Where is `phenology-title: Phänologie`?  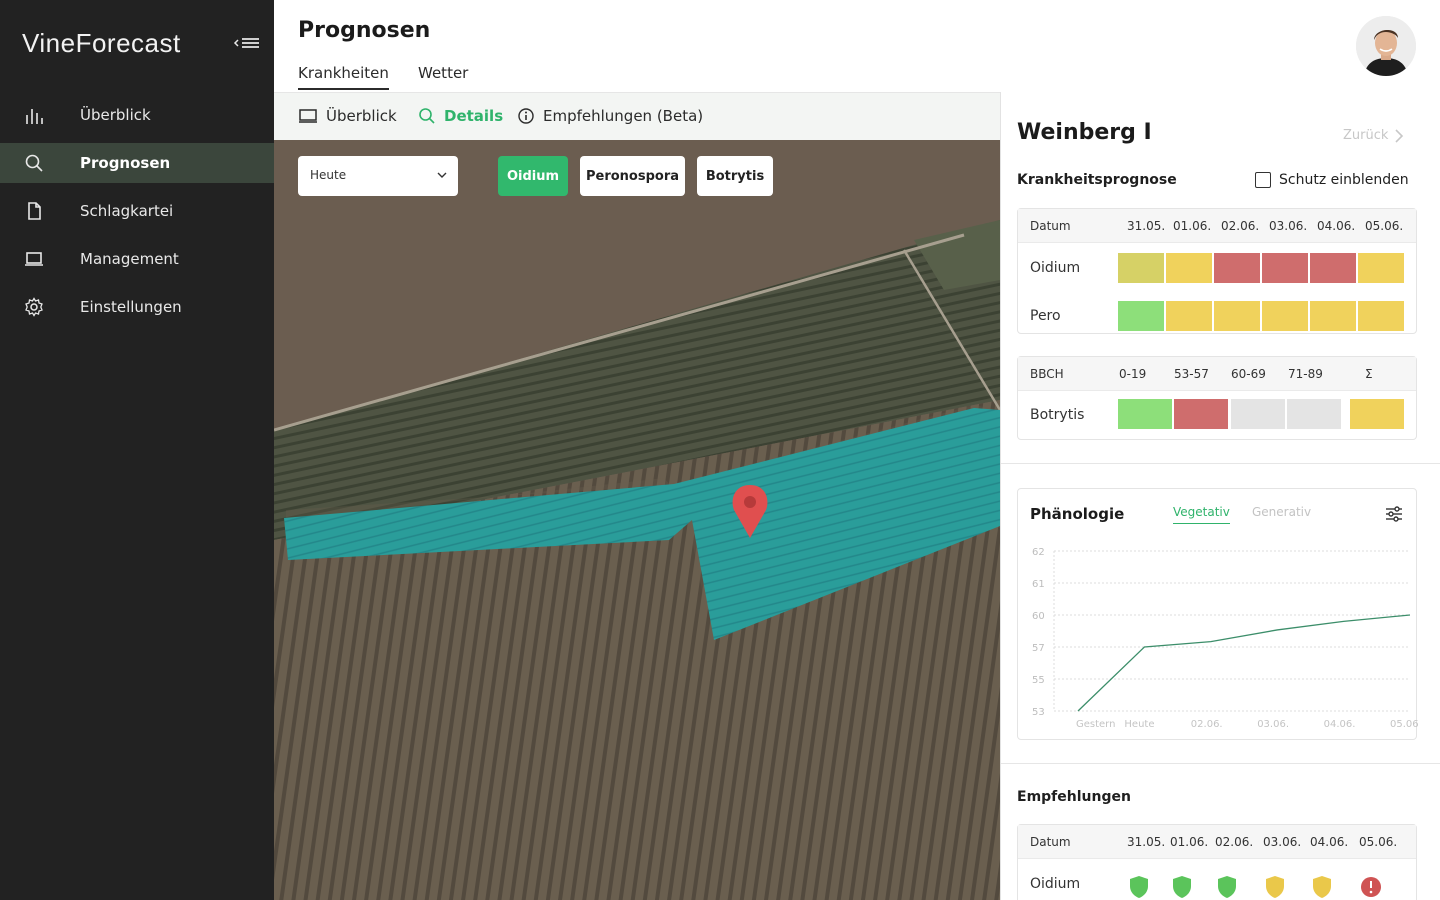 phenology-title: Phänologie is located at coordinates (1077, 514).